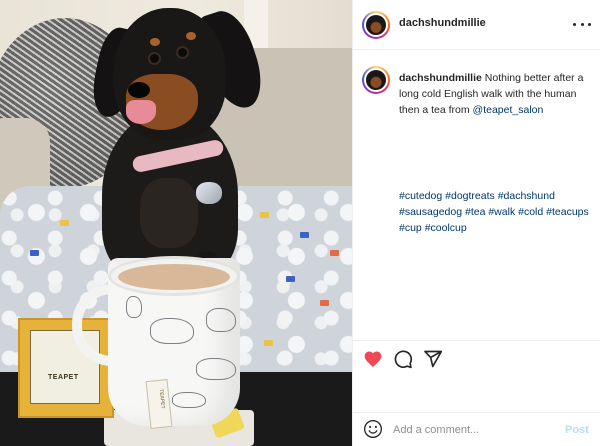  I want to click on hashtag-link: #teacups, so click(567, 212).